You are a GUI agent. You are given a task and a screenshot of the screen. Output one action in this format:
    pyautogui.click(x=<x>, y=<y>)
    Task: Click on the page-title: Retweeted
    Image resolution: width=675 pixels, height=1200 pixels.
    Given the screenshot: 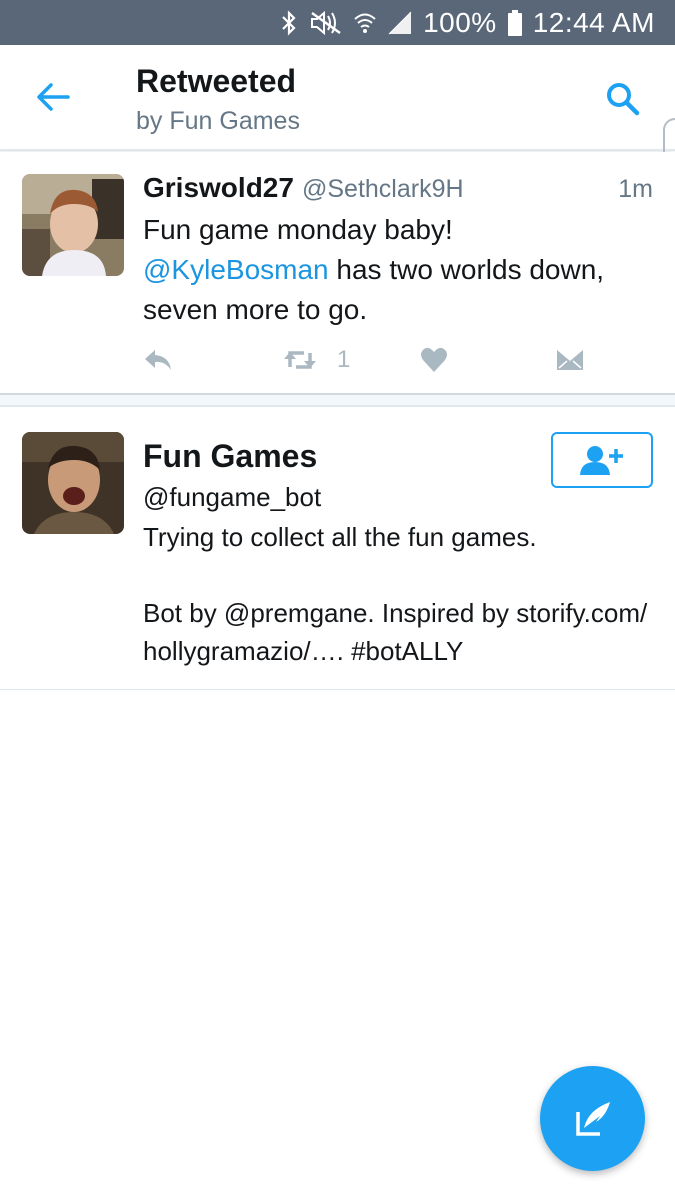 What is the action you would take?
    pyautogui.click(x=216, y=81)
    